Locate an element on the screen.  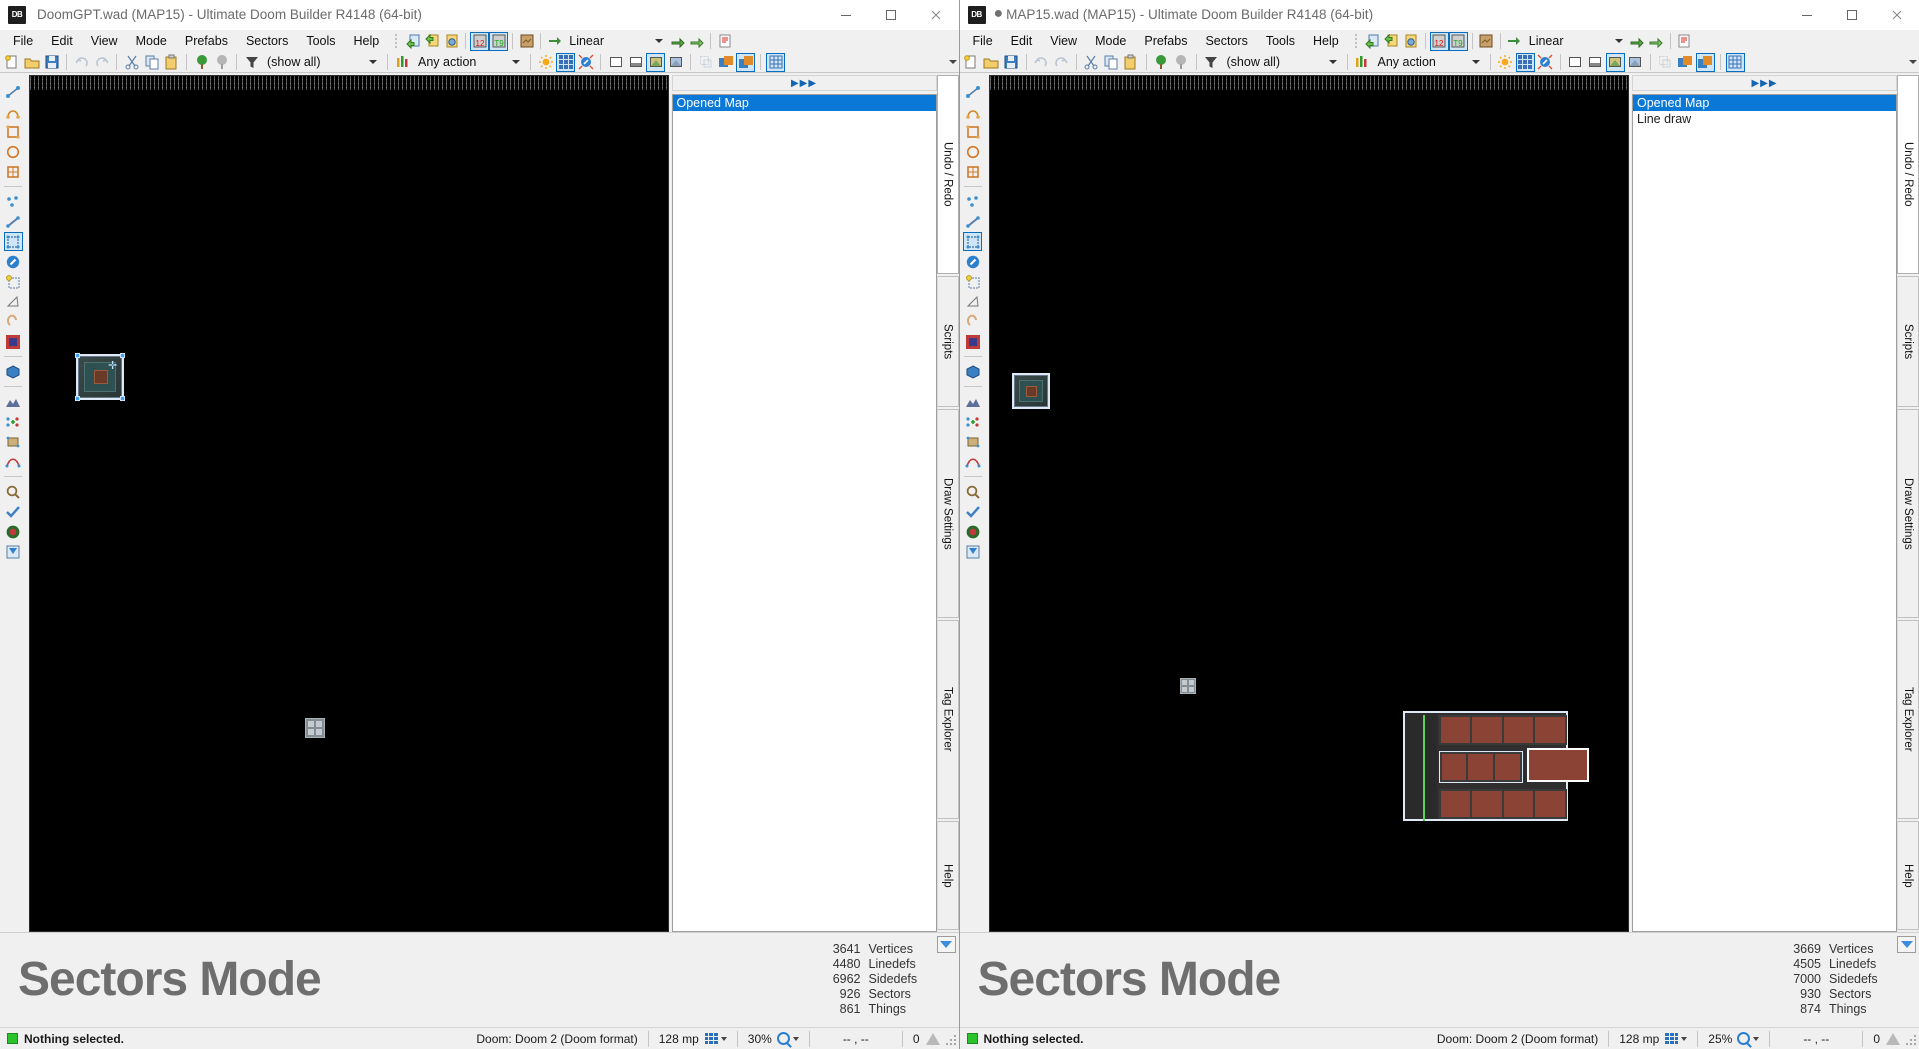
save-map-icon is located at coordinates (1011, 62).